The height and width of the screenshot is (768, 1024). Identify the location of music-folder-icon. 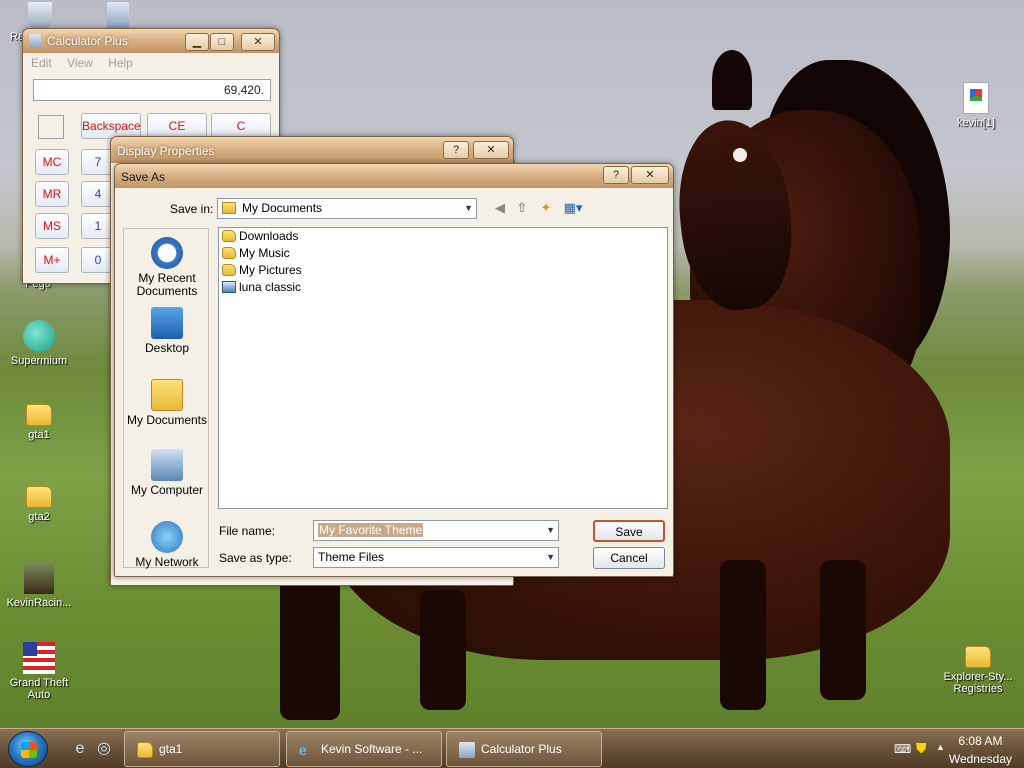
(229, 253).